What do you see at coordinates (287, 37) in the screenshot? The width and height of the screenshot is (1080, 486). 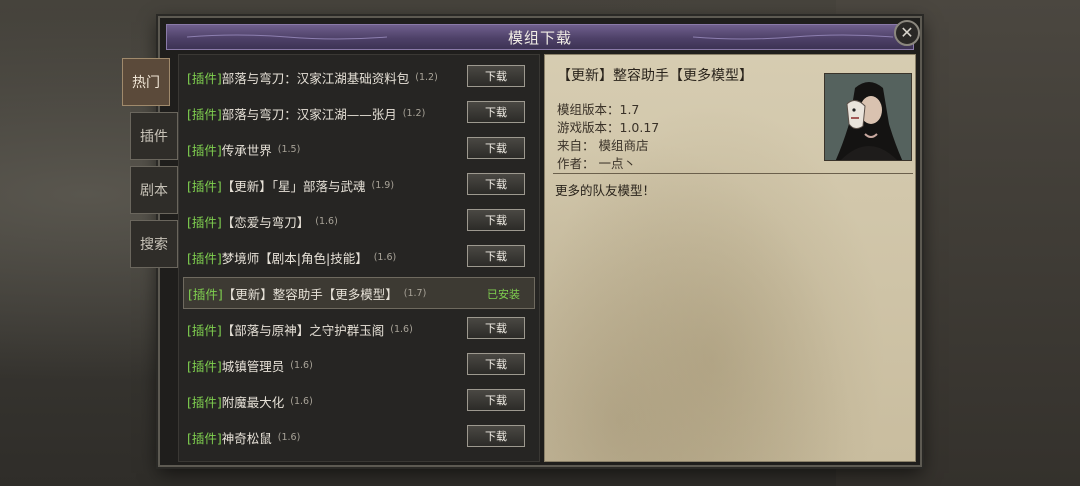 I see `title-ornament-left` at bounding box center [287, 37].